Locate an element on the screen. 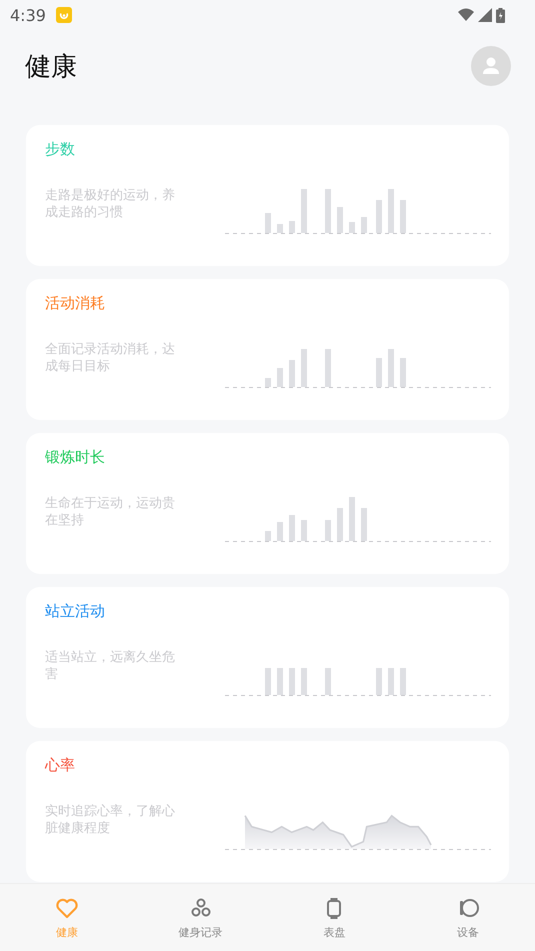  avatar-icon is located at coordinates (491, 66).